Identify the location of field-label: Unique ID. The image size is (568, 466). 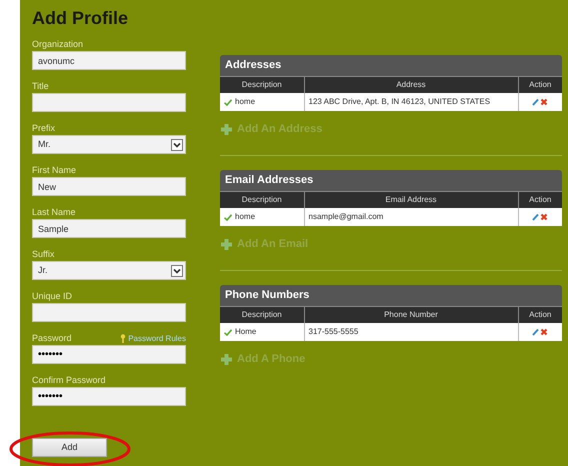
(52, 296).